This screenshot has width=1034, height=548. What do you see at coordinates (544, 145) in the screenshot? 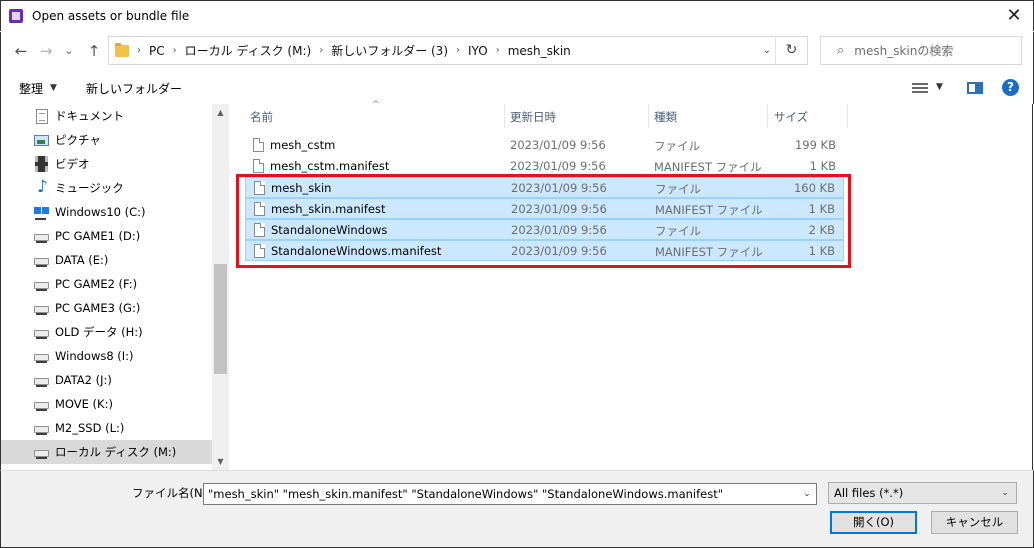
I see `file-row: mesh_cstm 2023/01/09 9:56 ファイル 199 KB` at bounding box center [544, 145].